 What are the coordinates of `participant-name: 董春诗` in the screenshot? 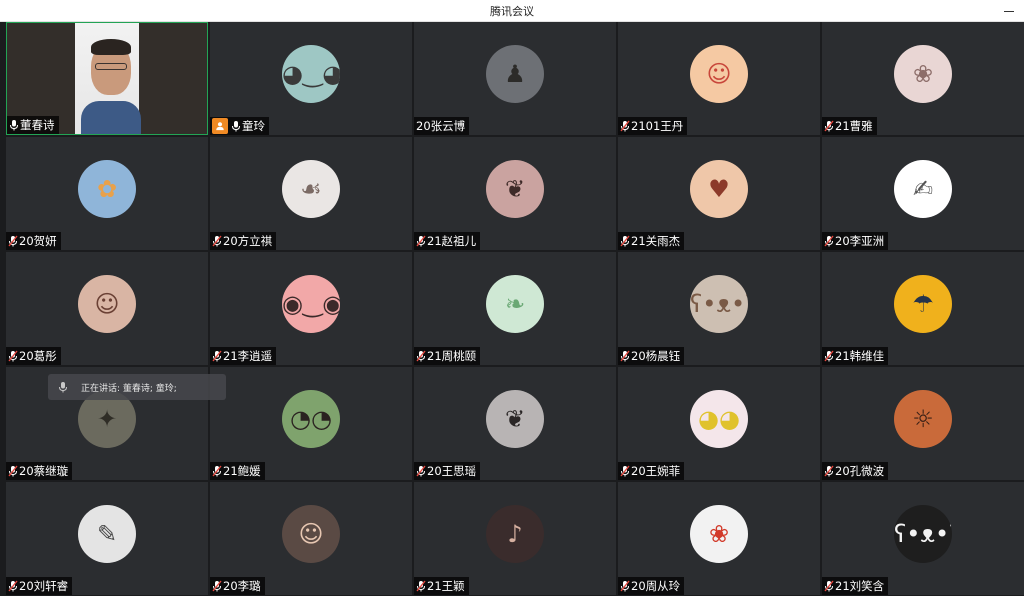 It's located at (37, 125).